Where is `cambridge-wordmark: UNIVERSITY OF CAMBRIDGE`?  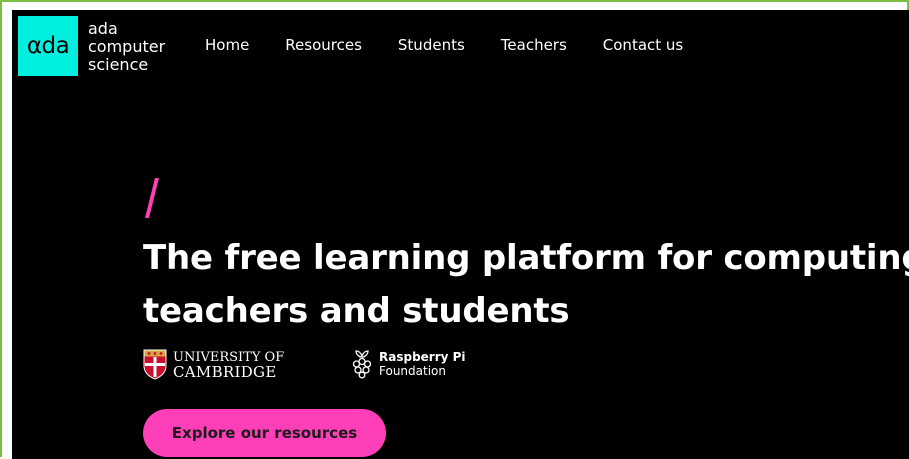
cambridge-wordmark: UNIVERSITY OF CAMBRIDGE is located at coordinates (228, 365).